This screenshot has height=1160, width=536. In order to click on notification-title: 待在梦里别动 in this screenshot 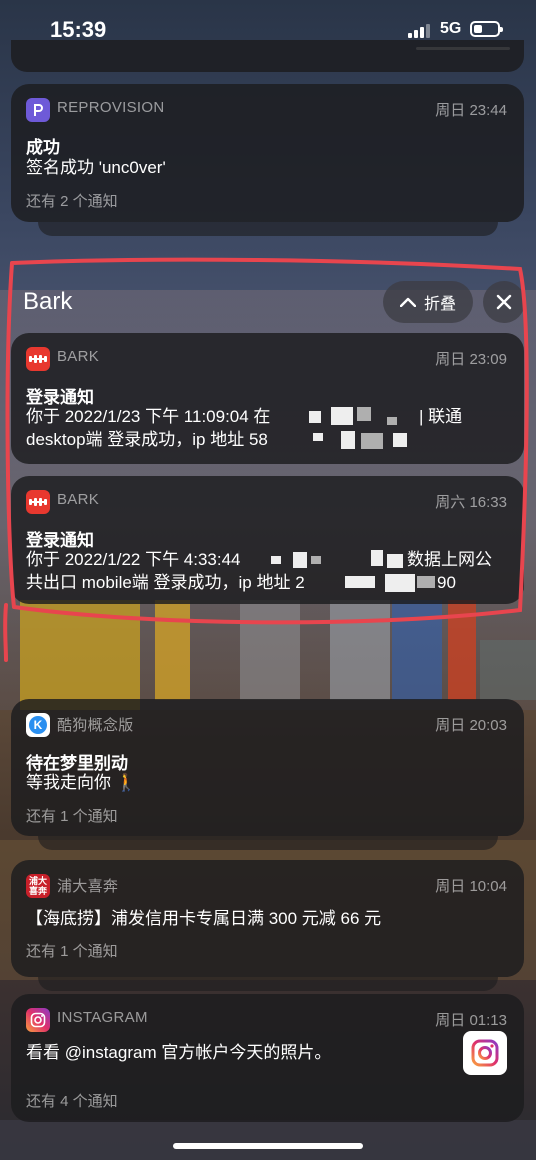, I will do `click(77, 763)`.